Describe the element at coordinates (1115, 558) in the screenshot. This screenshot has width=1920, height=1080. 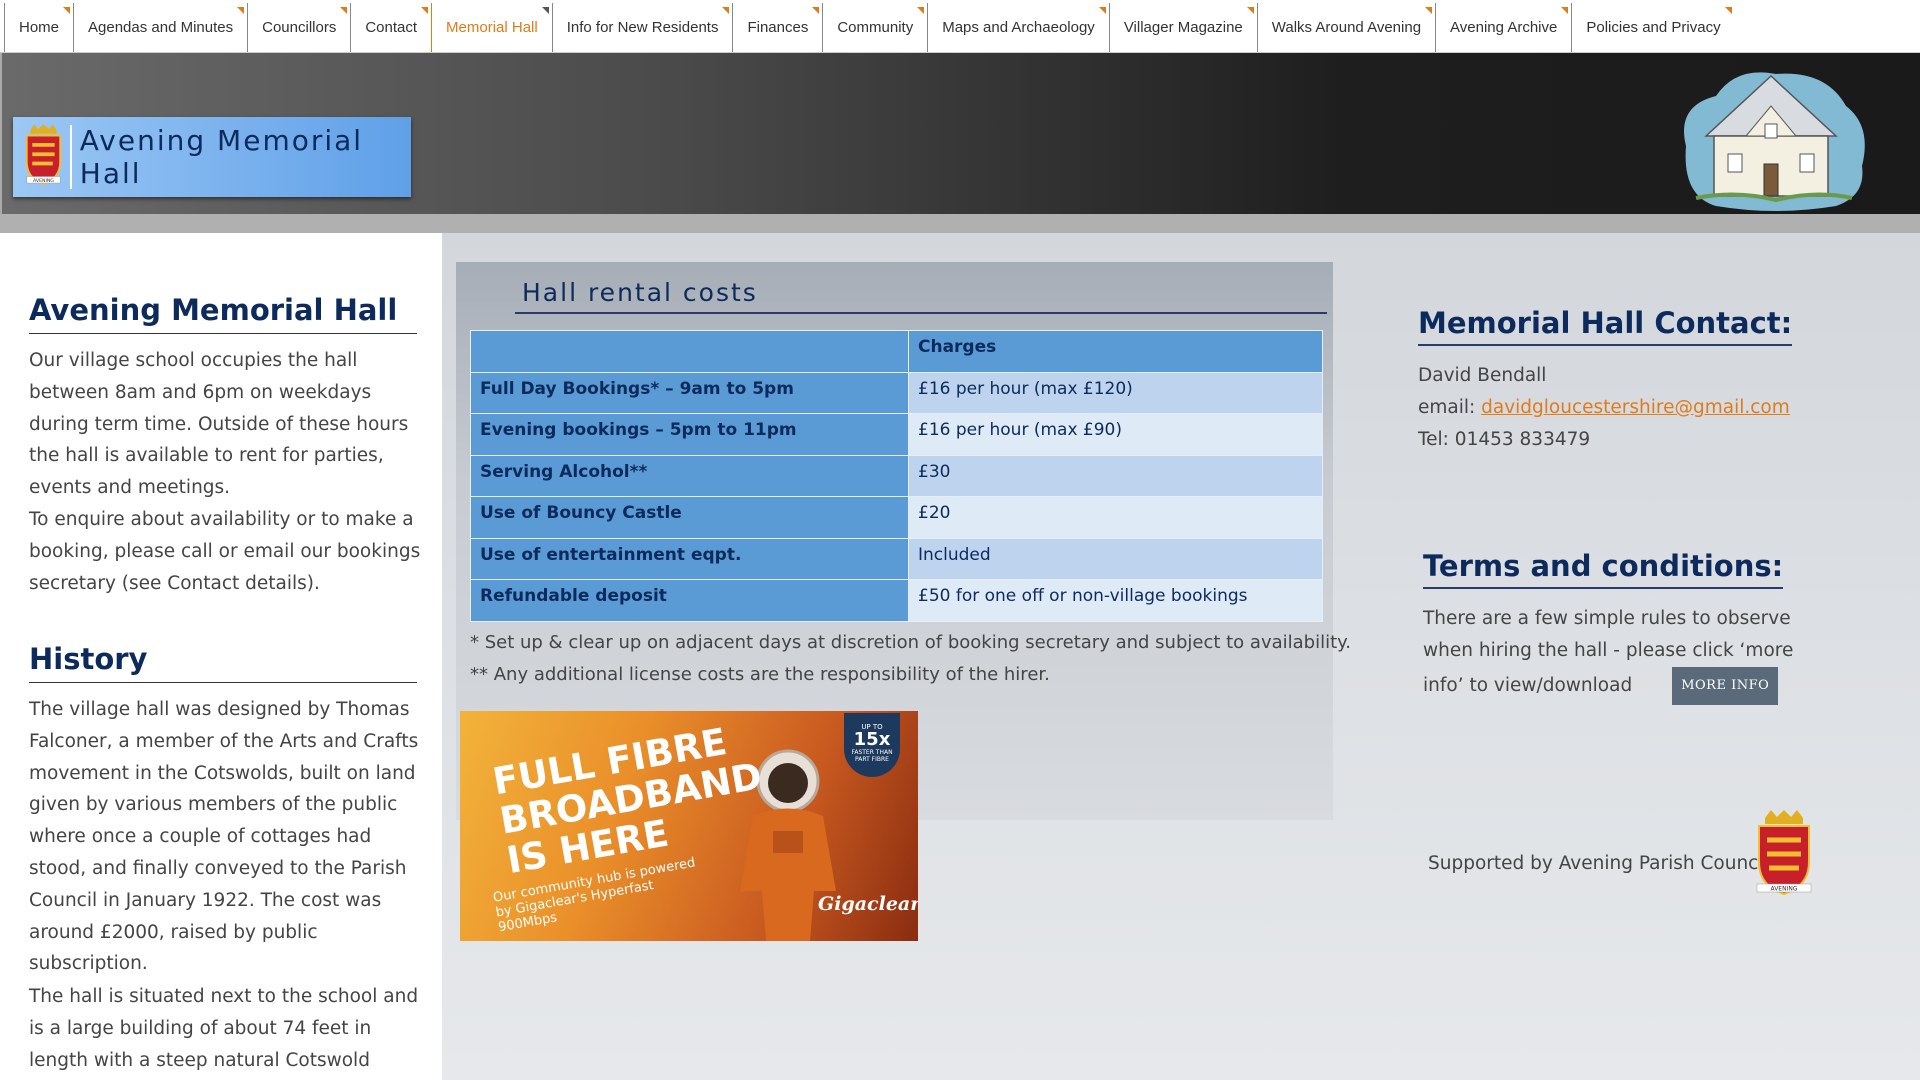
I see `charge-value: Included` at that location.